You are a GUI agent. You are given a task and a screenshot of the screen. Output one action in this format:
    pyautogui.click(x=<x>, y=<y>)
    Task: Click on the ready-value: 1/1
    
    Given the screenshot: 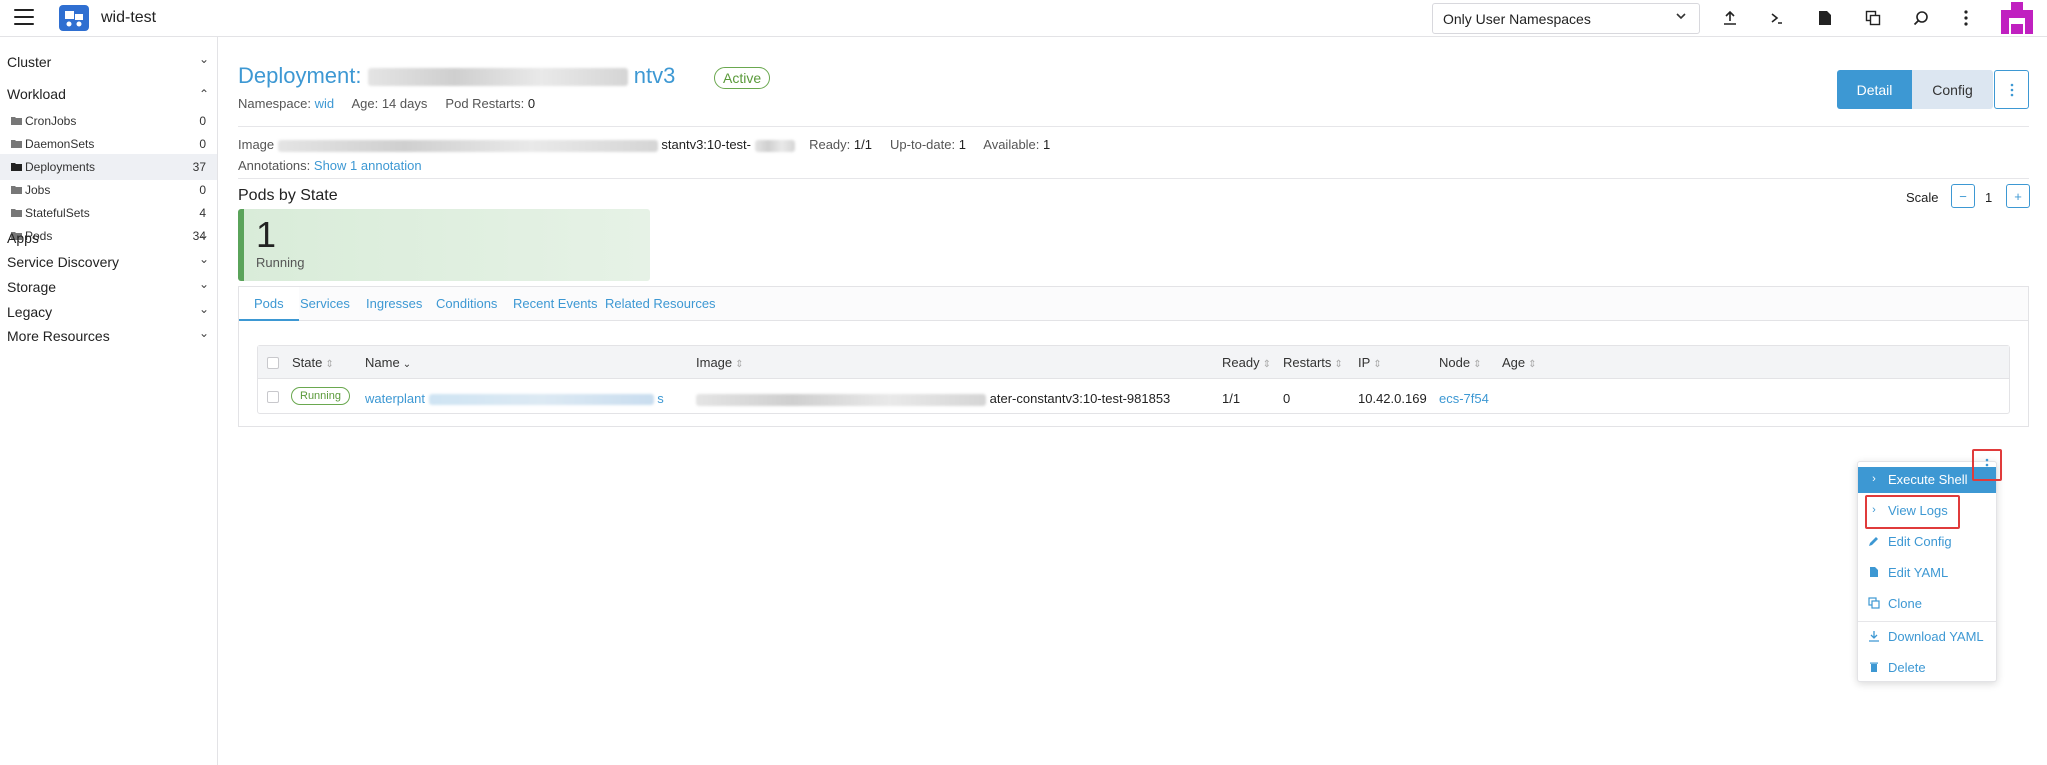 What is the action you would take?
    pyautogui.click(x=862, y=144)
    